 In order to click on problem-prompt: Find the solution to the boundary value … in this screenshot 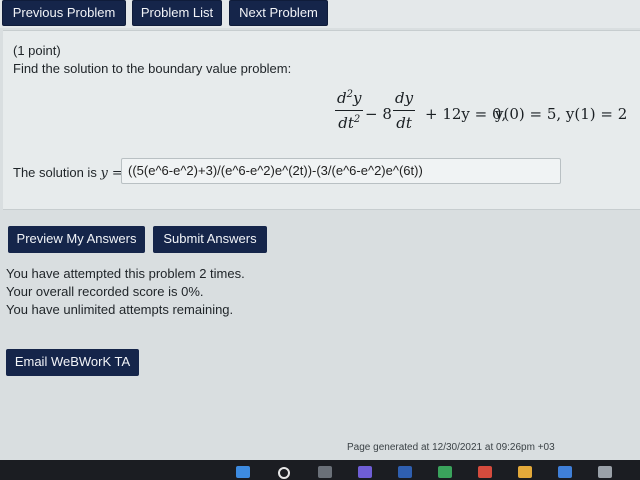, I will do `click(152, 68)`.